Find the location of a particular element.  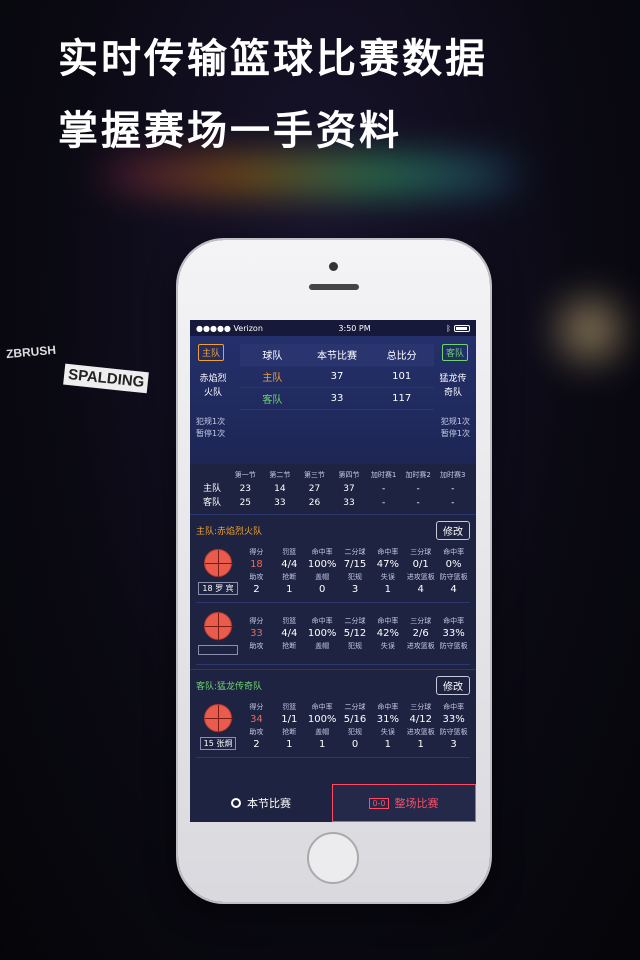

away-timeouts: 暂停1次 is located at coordinates (455, 433).